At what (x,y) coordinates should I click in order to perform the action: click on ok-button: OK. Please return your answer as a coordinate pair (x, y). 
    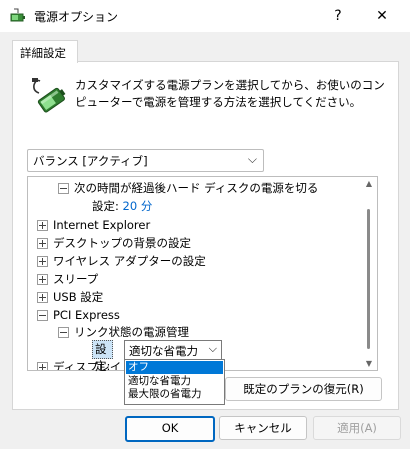
    Looking at the image, I should click on (170, 429).